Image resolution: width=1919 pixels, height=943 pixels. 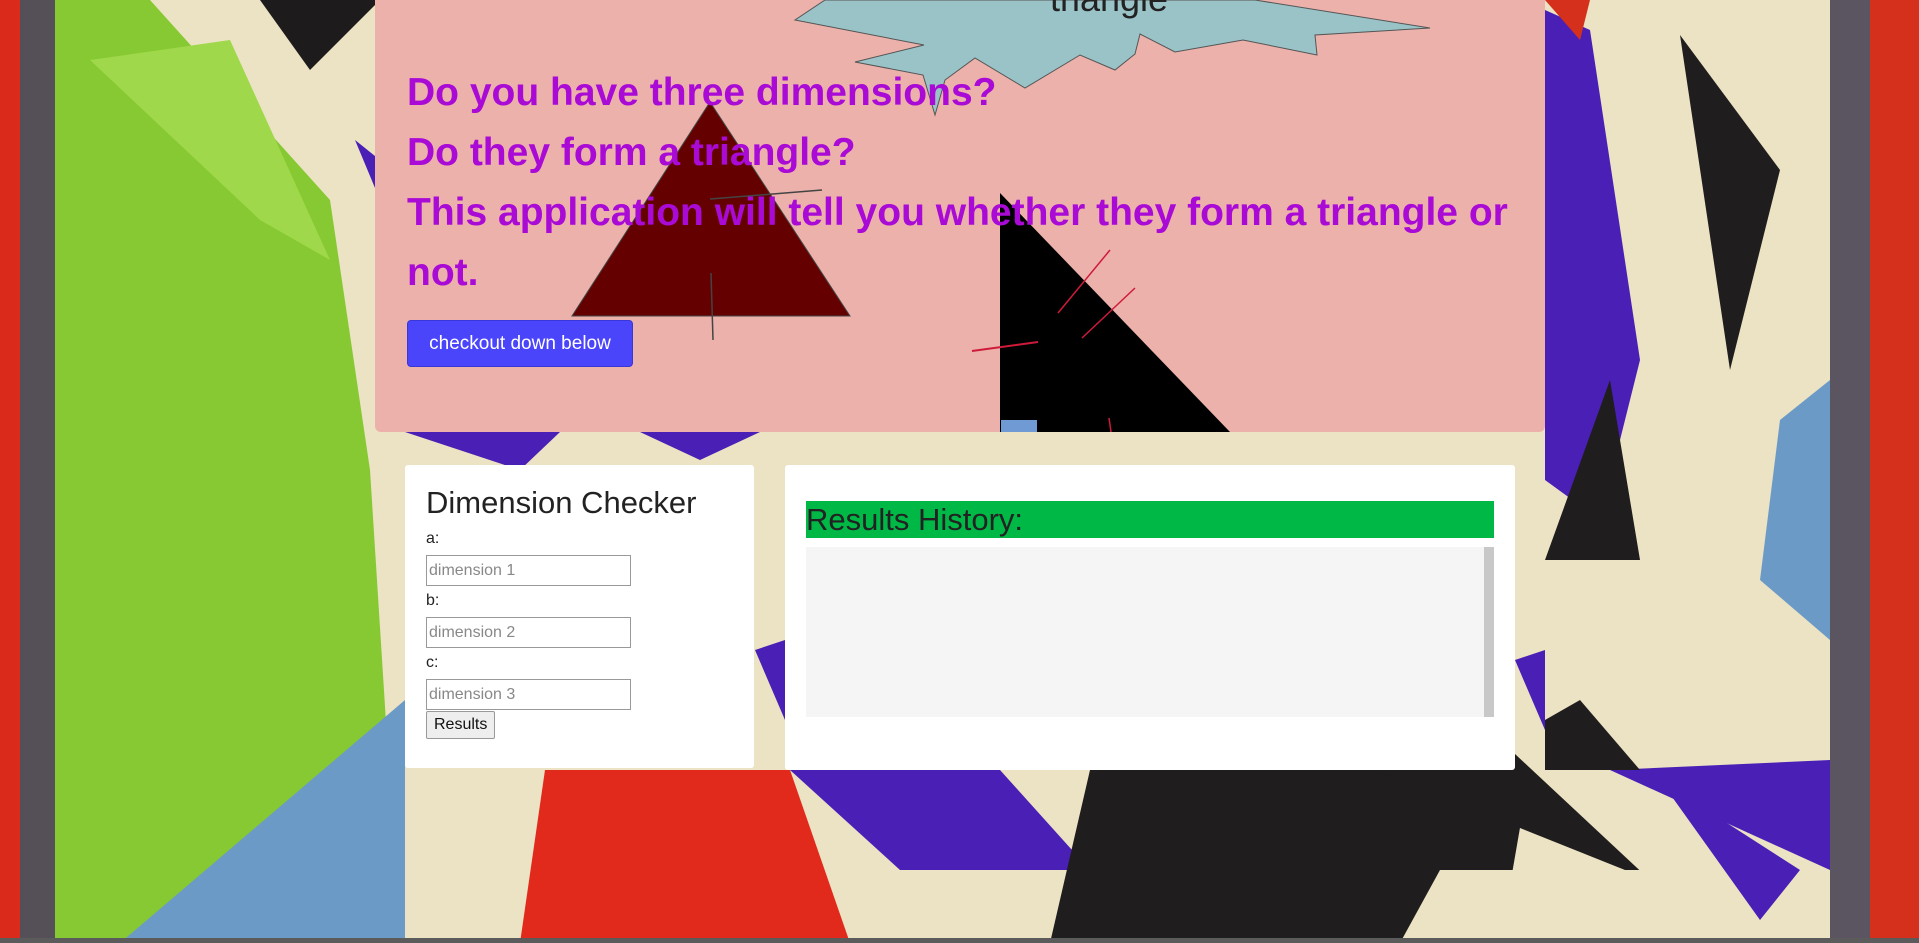 What do you see at coordinates (579, 616) in the screenshot?
I see `dimension-checker-panel: Dimension Checker a: b: c: Results` at bounding box center [579, 616].